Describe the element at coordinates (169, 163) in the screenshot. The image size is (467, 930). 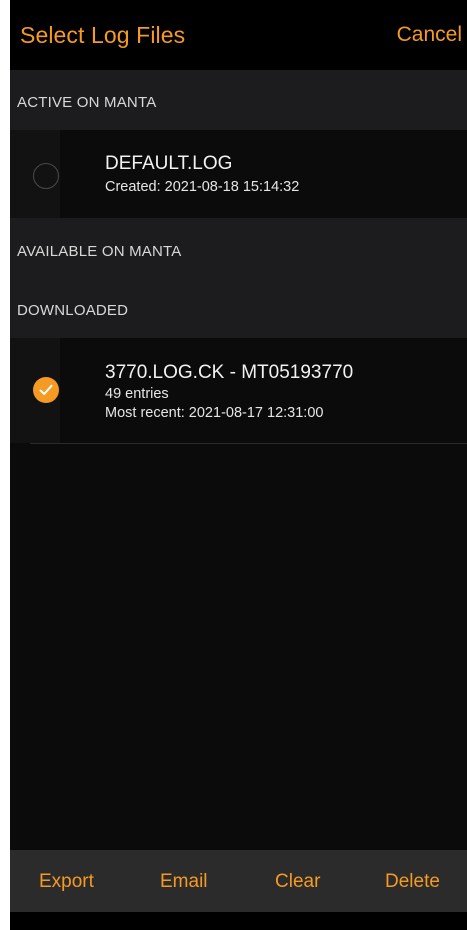
I see `log-title: DEFAULT.LOG` at that location.